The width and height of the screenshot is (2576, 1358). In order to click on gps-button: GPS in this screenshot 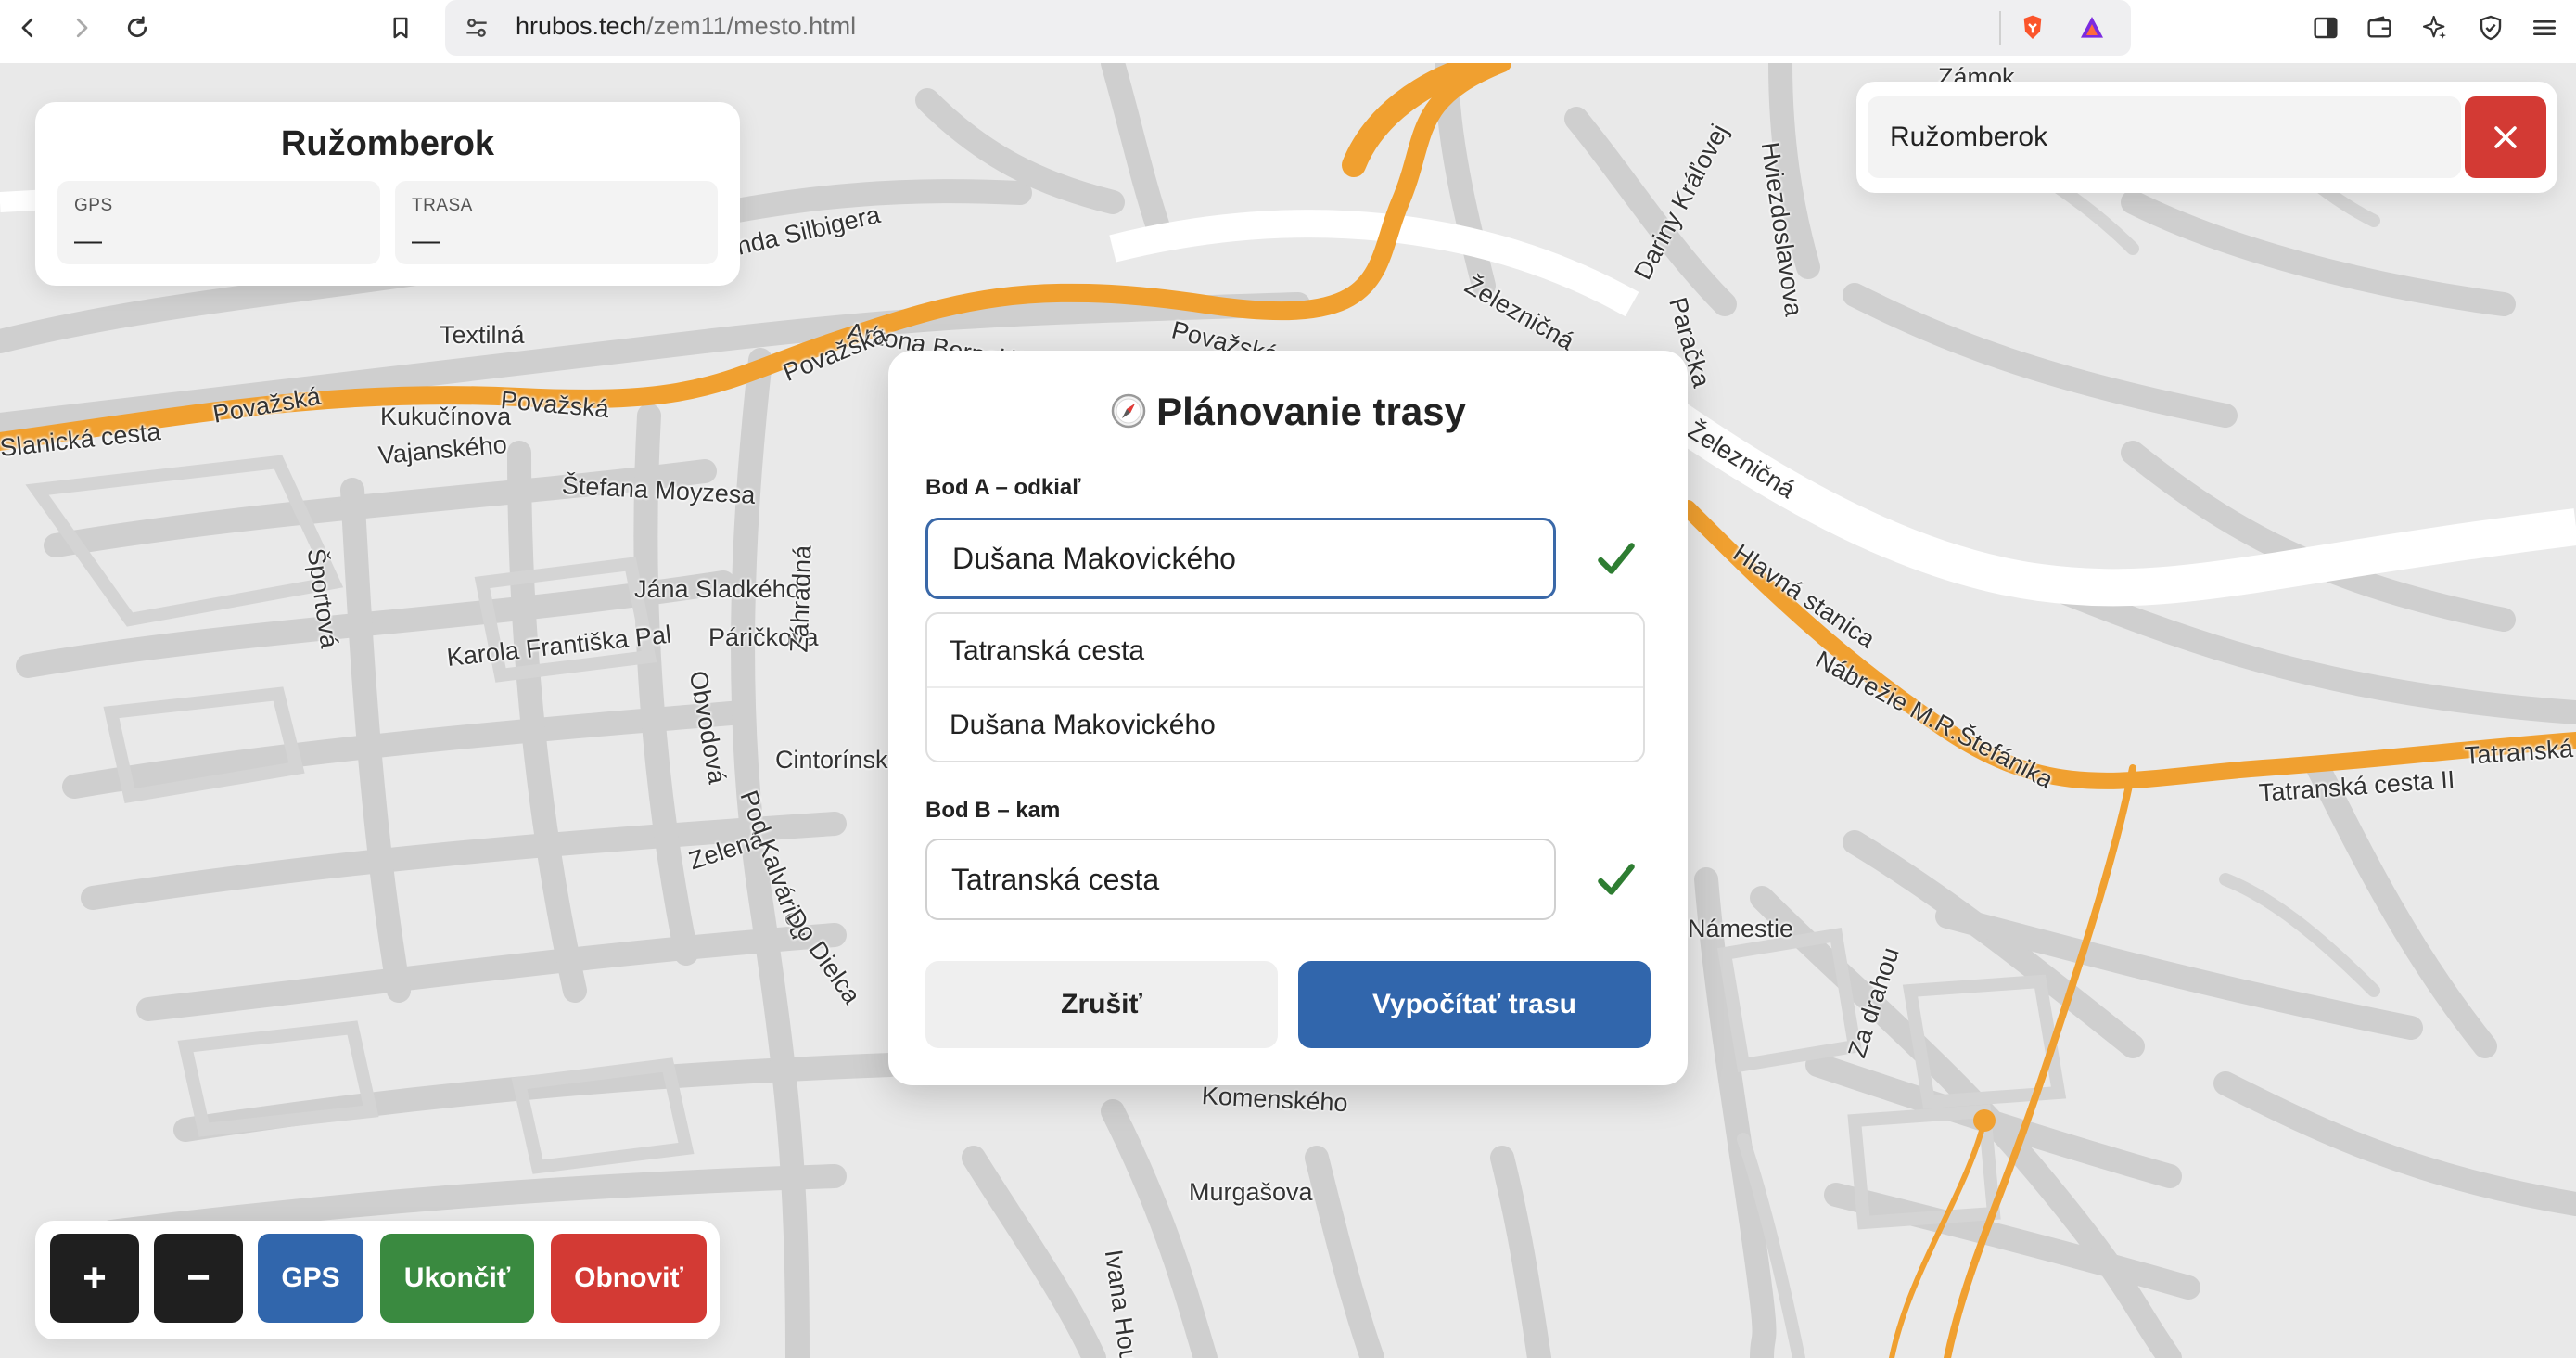, I will do `click(311, 1278)`.